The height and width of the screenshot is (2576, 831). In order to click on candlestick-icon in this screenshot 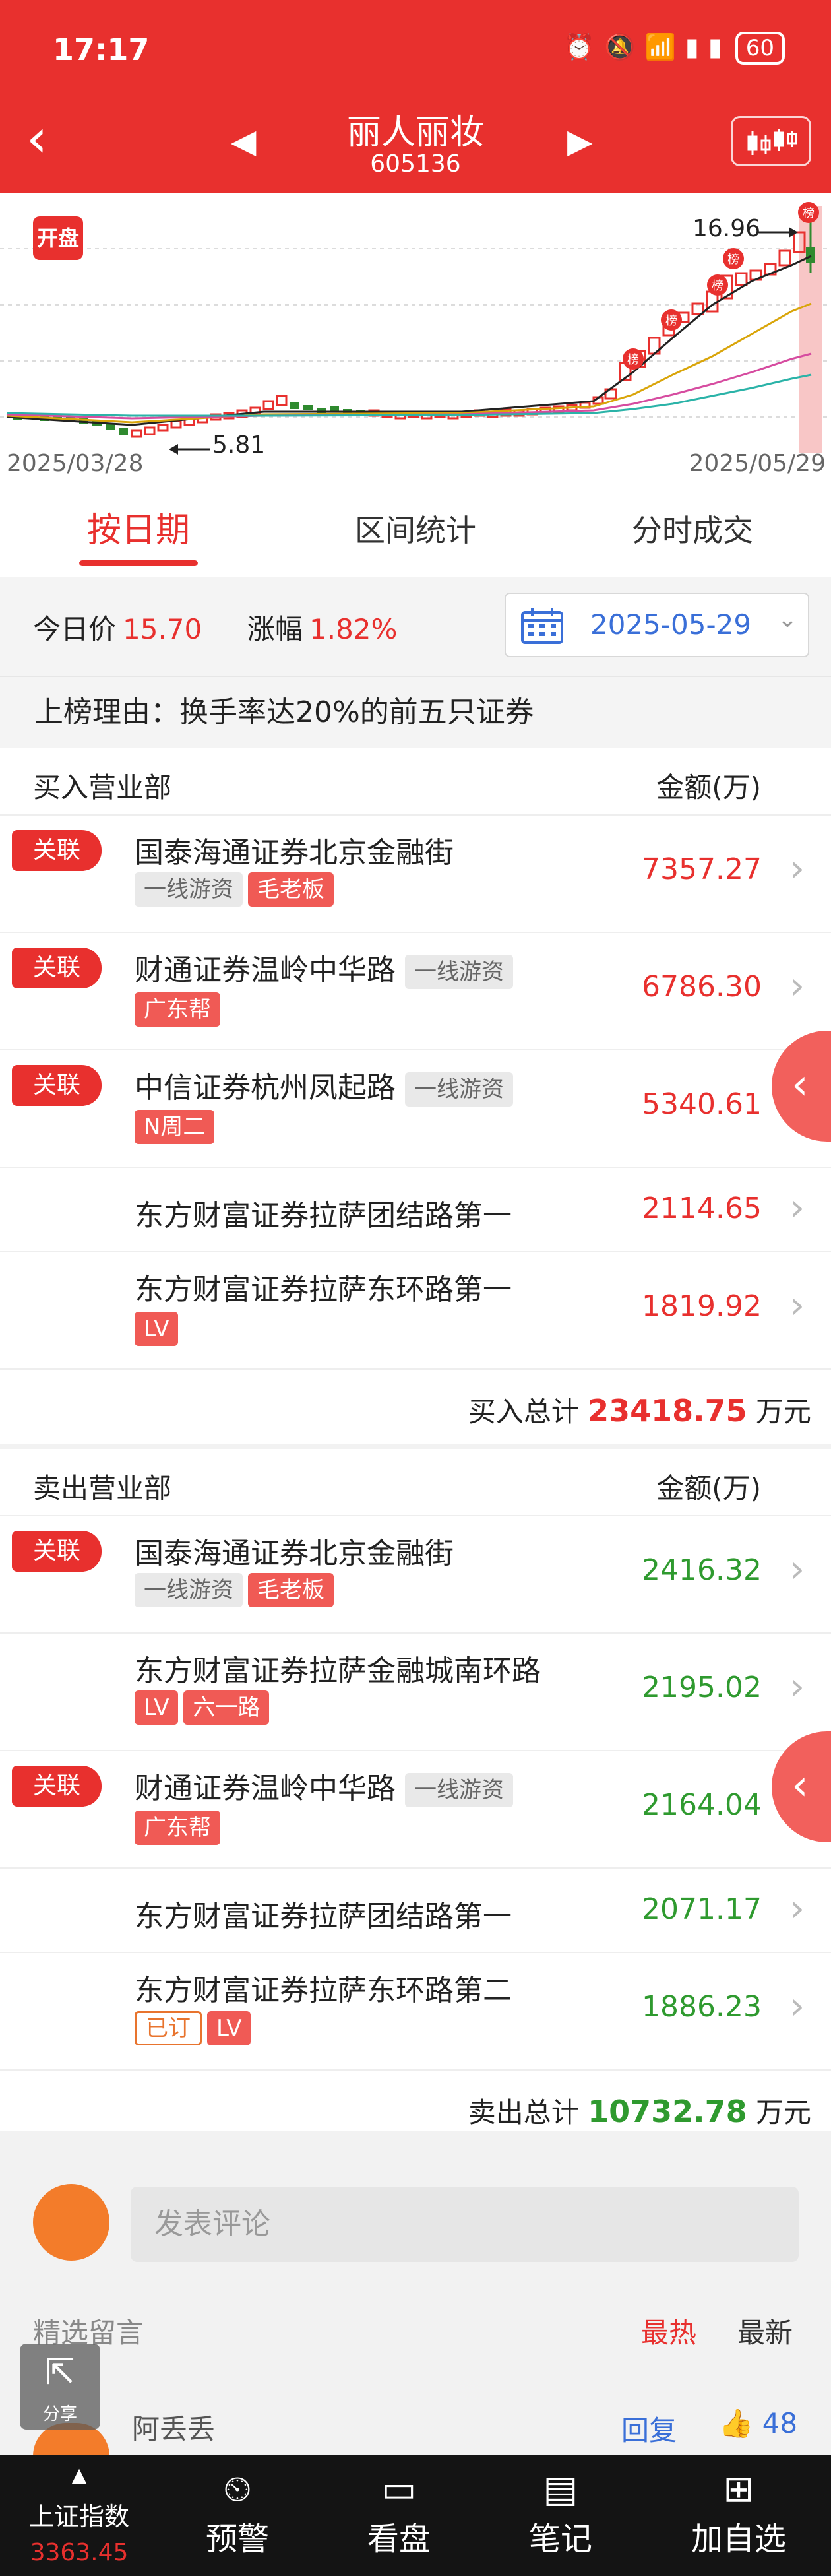, I will do `click(772, 142)`.